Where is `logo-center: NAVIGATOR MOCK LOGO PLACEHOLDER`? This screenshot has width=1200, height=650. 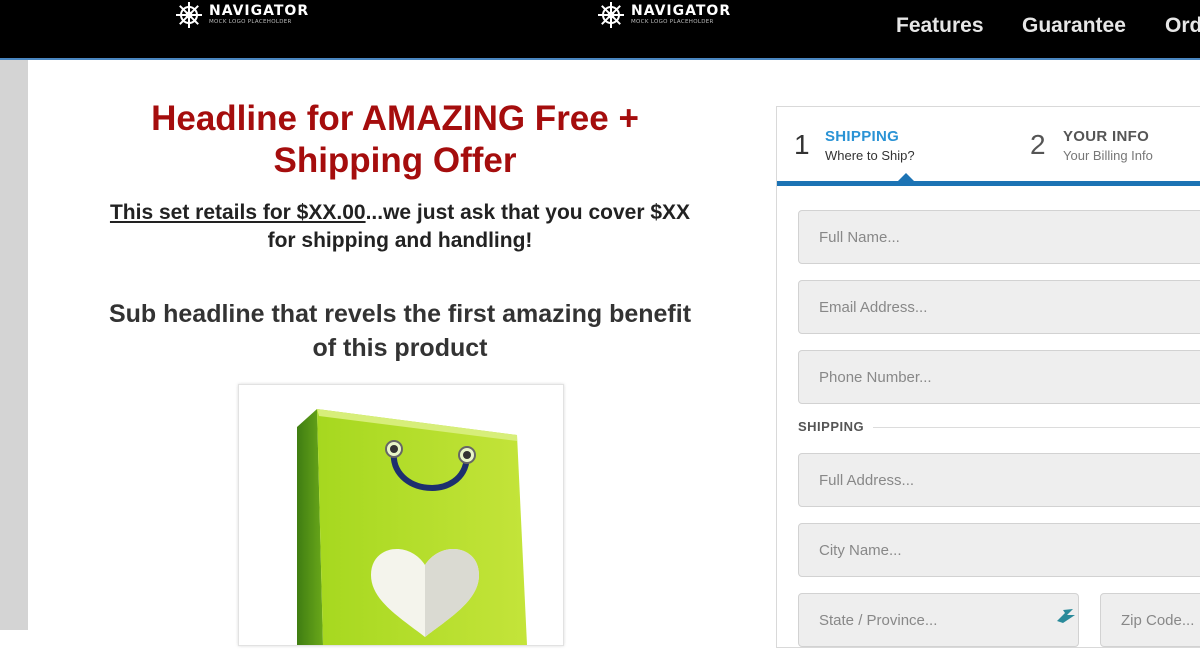
logo-center: NAVIGATOR MOCK LOGO PLACEHOLDER is located at coordinates (664, 15).